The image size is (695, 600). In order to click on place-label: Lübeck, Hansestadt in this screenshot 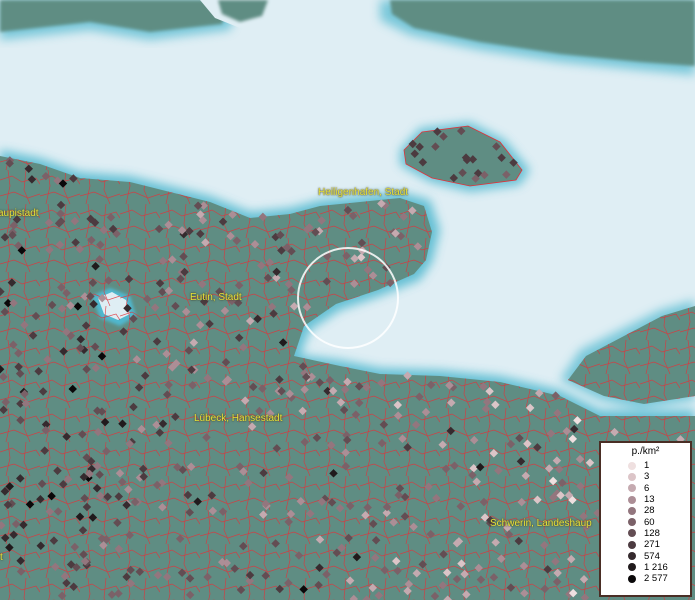, I will do `click(238, 418)`.